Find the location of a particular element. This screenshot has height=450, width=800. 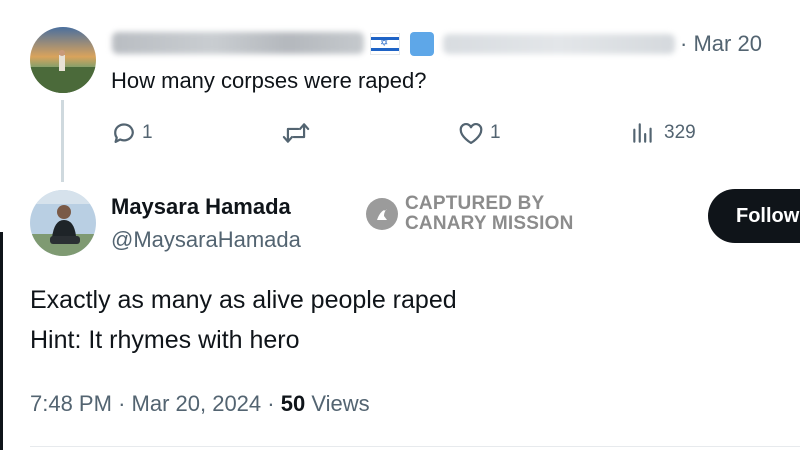

retweet-button is located at coordinates (298, 133).